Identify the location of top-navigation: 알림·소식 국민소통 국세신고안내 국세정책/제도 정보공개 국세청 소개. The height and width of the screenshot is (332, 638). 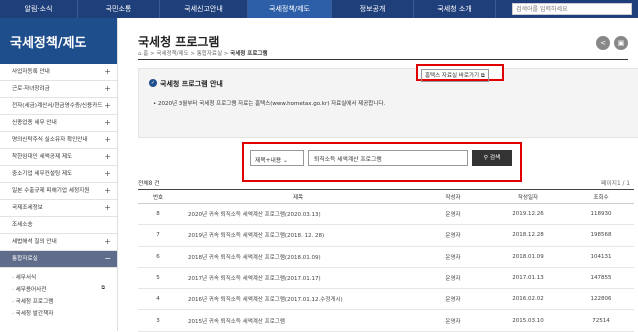
(319, 9).